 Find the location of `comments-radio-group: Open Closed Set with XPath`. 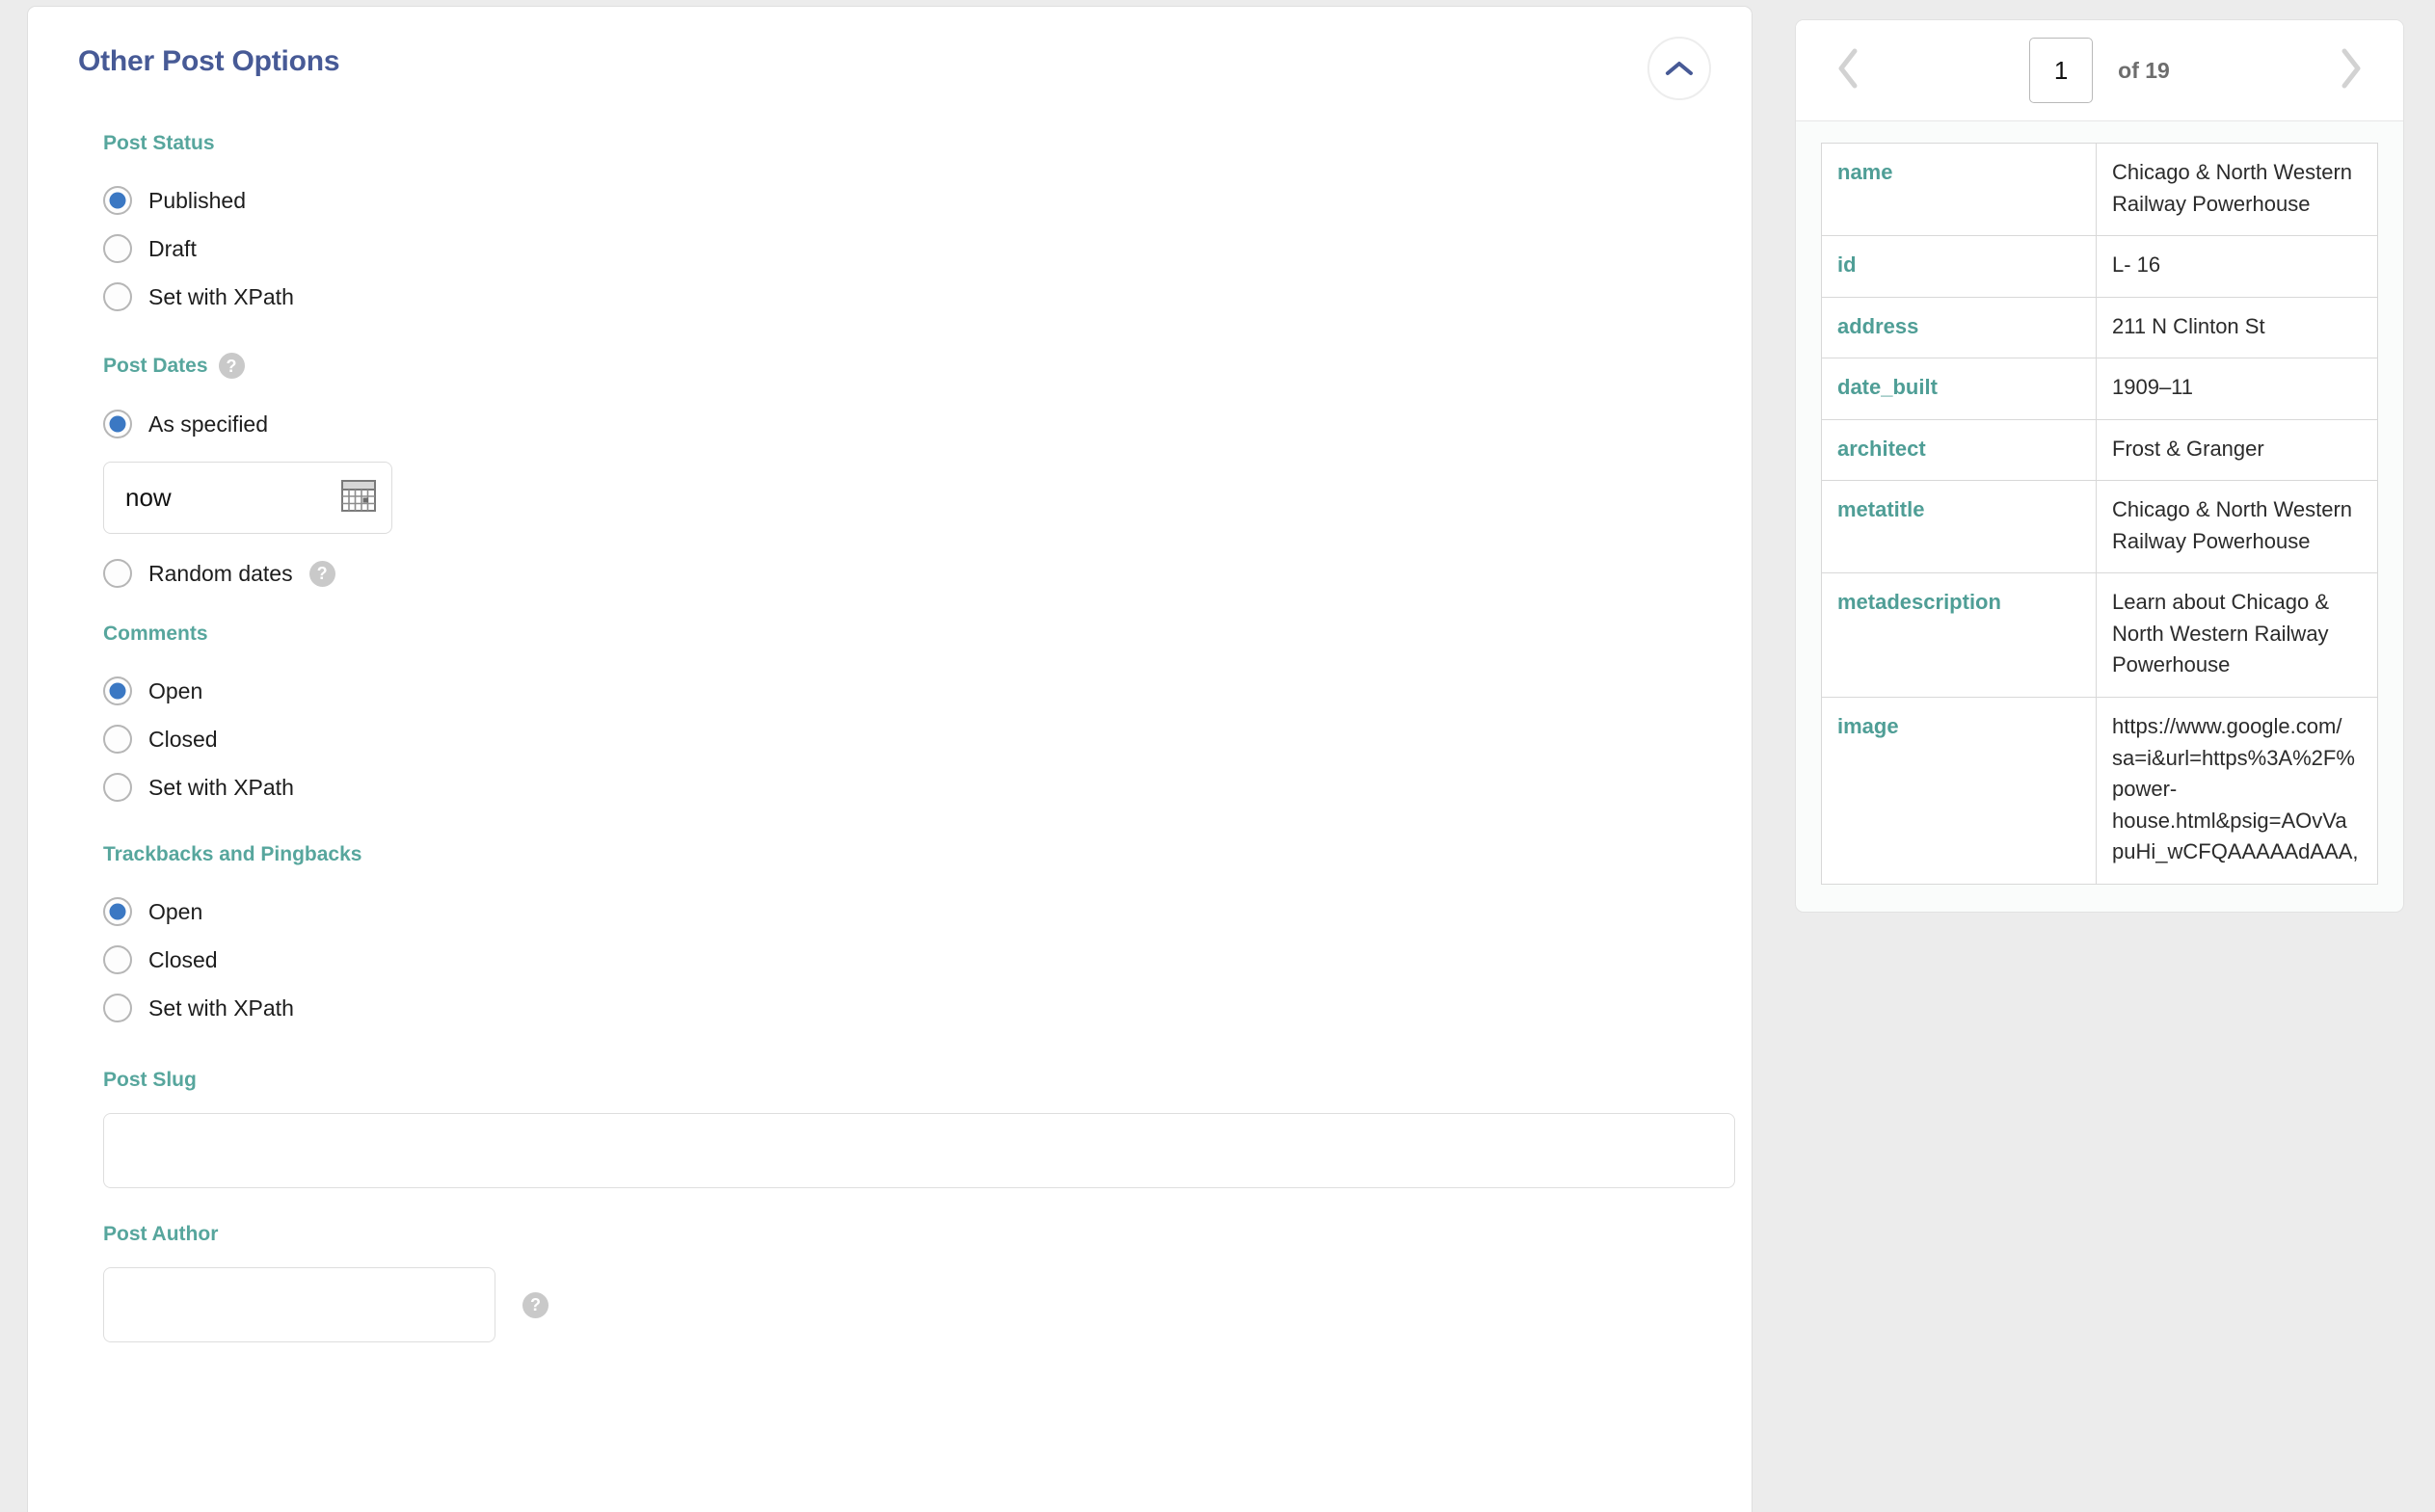

comments-radio-group: Open Closed Set with XPath is located at coordinates (902, 739).